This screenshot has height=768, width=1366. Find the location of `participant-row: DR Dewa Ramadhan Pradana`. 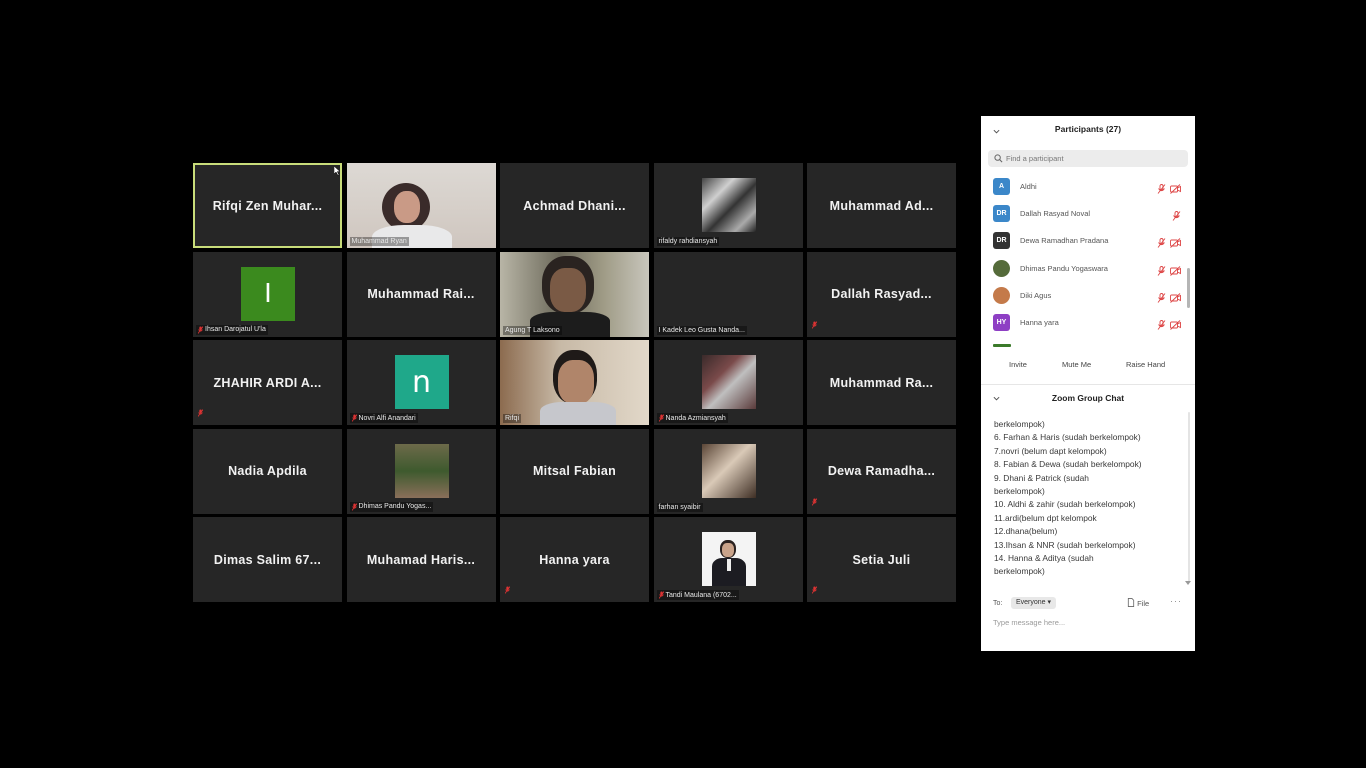

participant-row: DR Dewa Ramadhan Pradana is located at coordinates (1088, 241).